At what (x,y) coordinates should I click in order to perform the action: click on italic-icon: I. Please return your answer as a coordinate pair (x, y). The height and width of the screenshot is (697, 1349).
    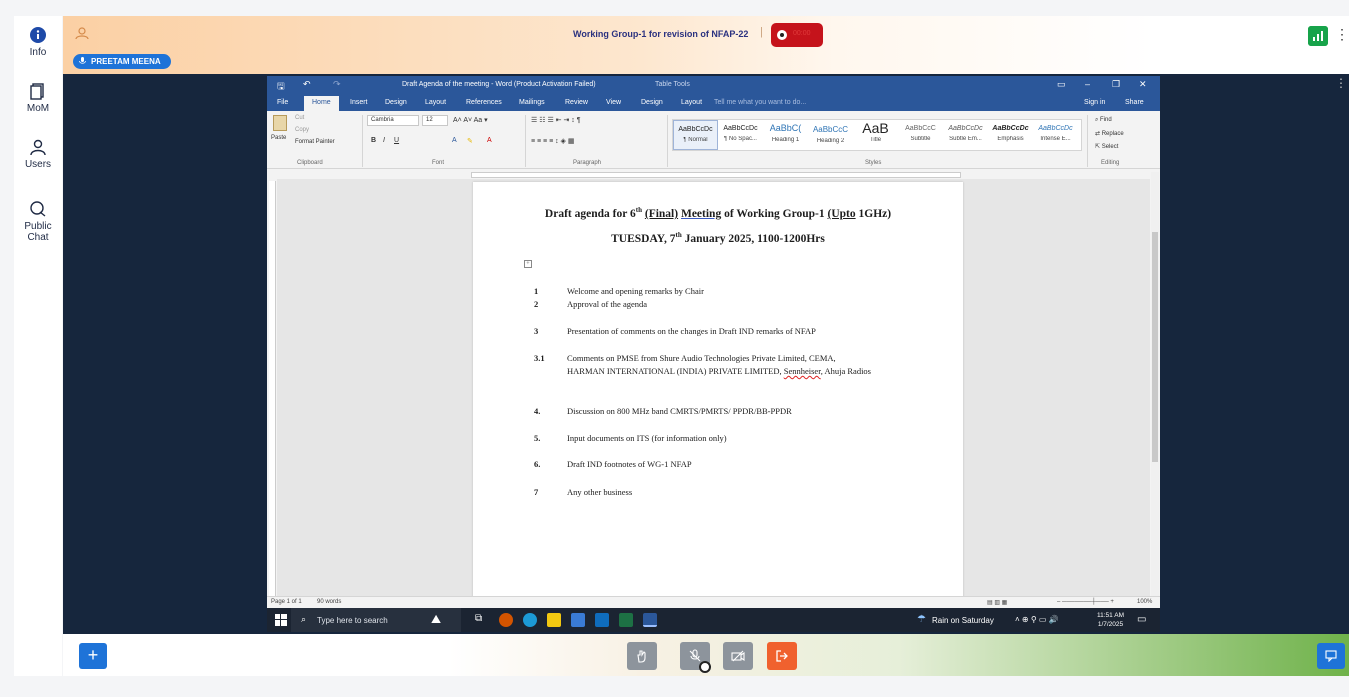
    Looking at the image, I should click on (384, 140).